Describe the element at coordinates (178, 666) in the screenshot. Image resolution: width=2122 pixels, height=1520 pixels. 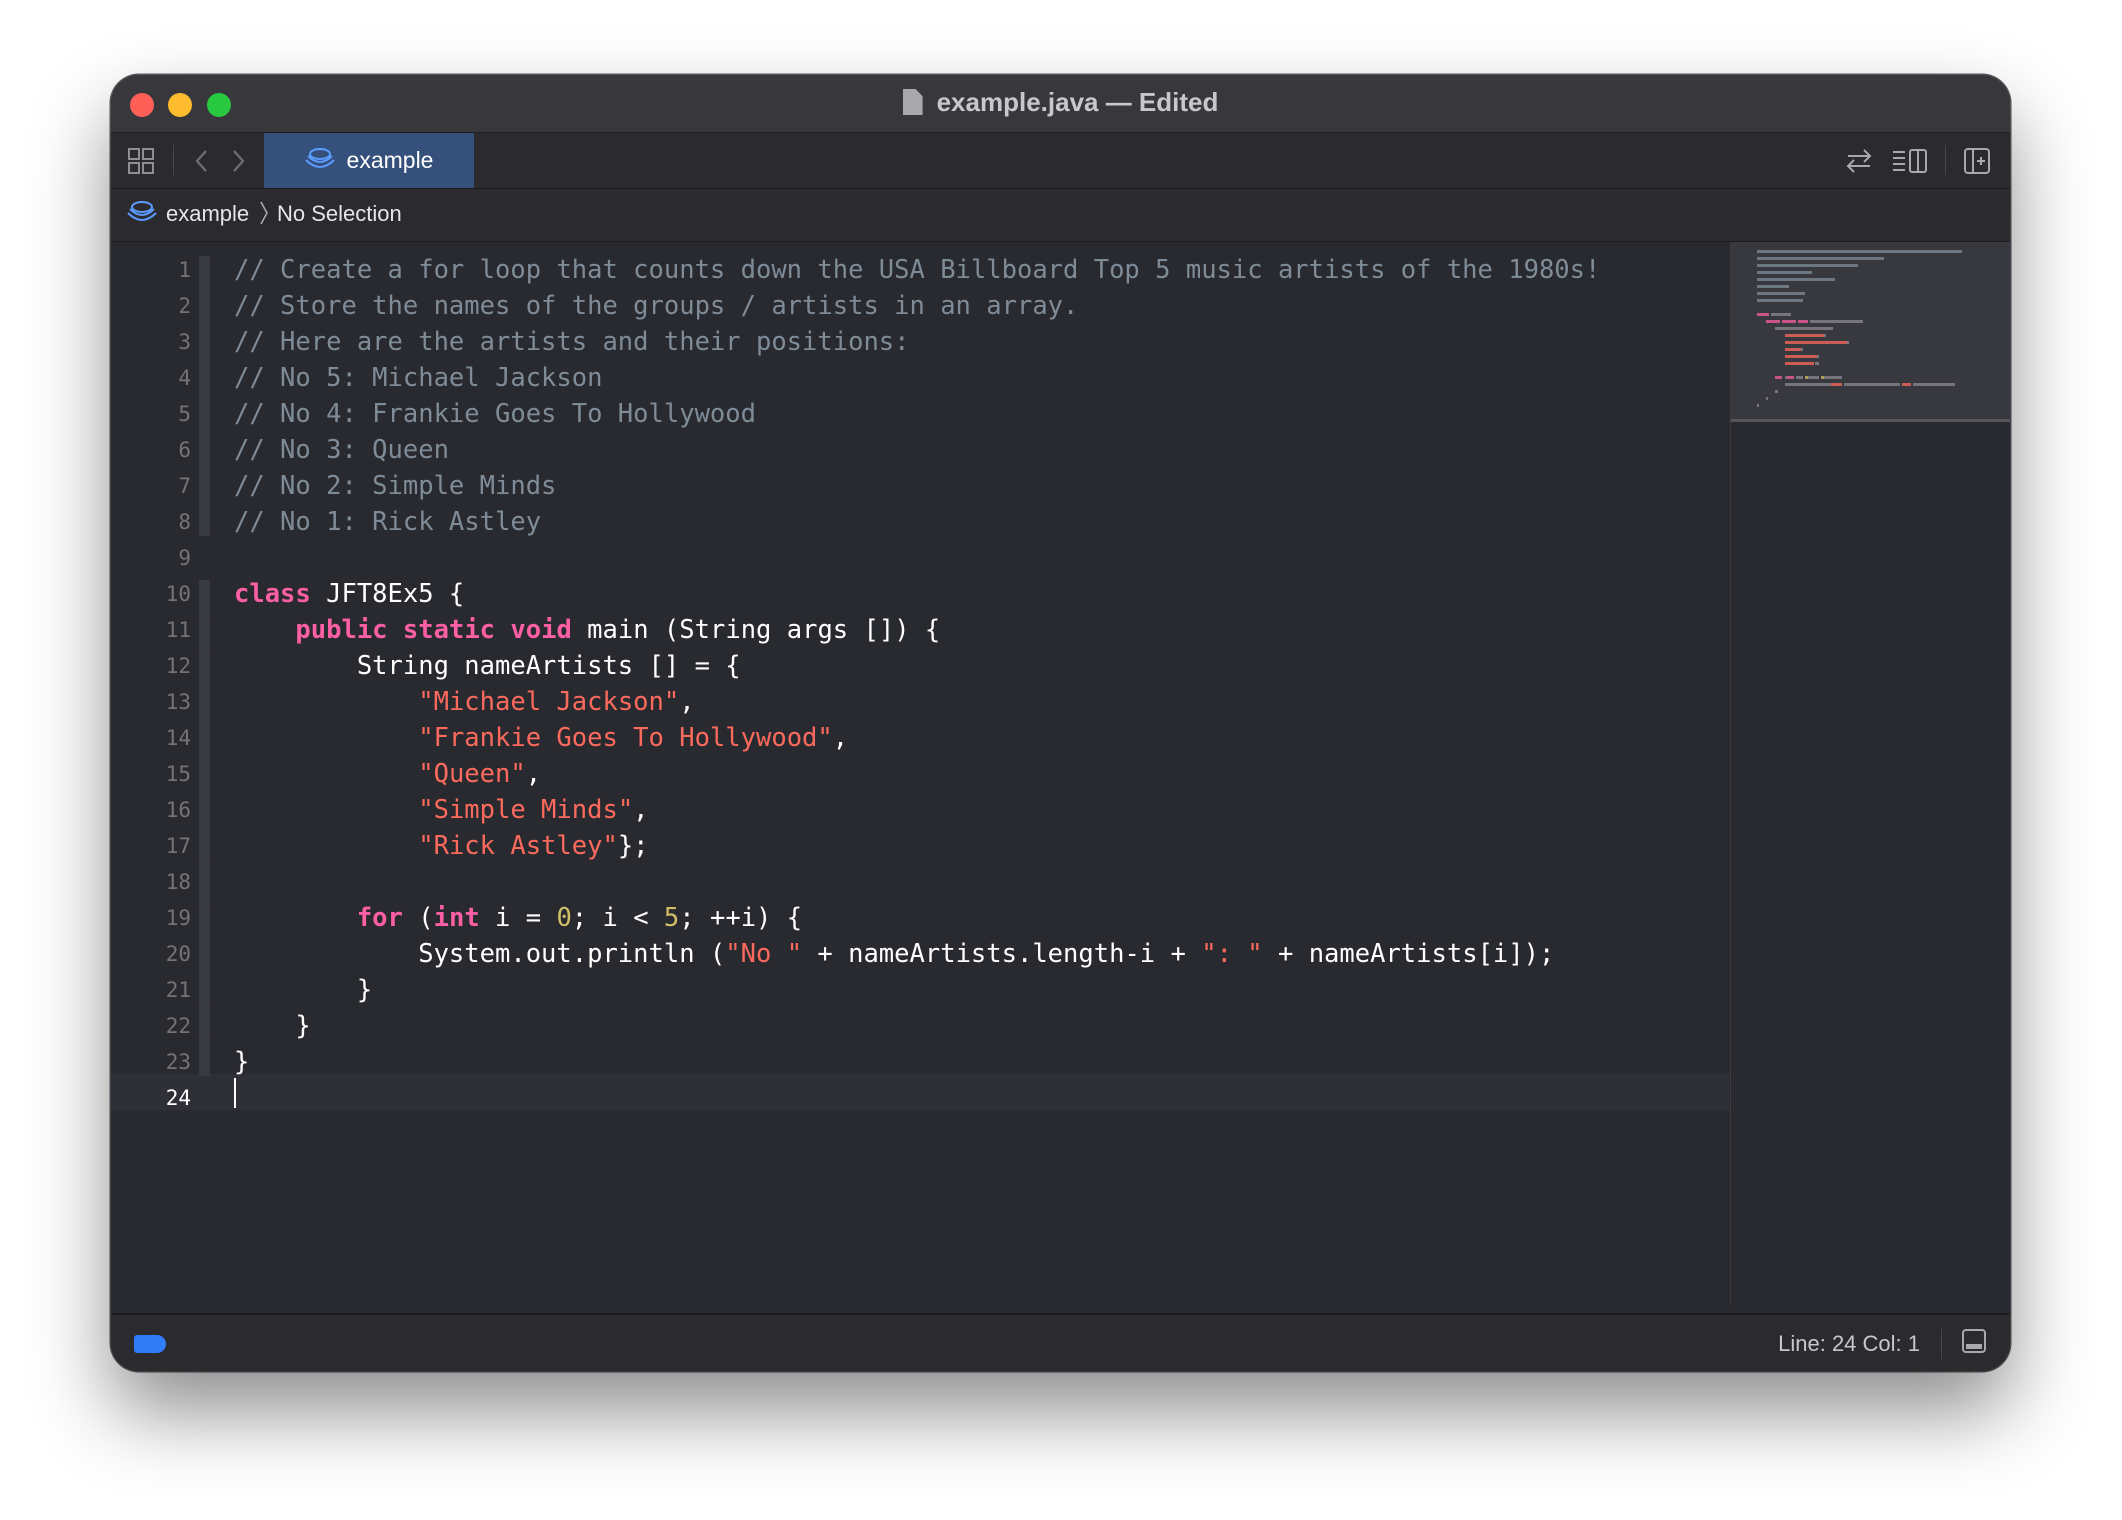
I see `line-number: 12` at that location.